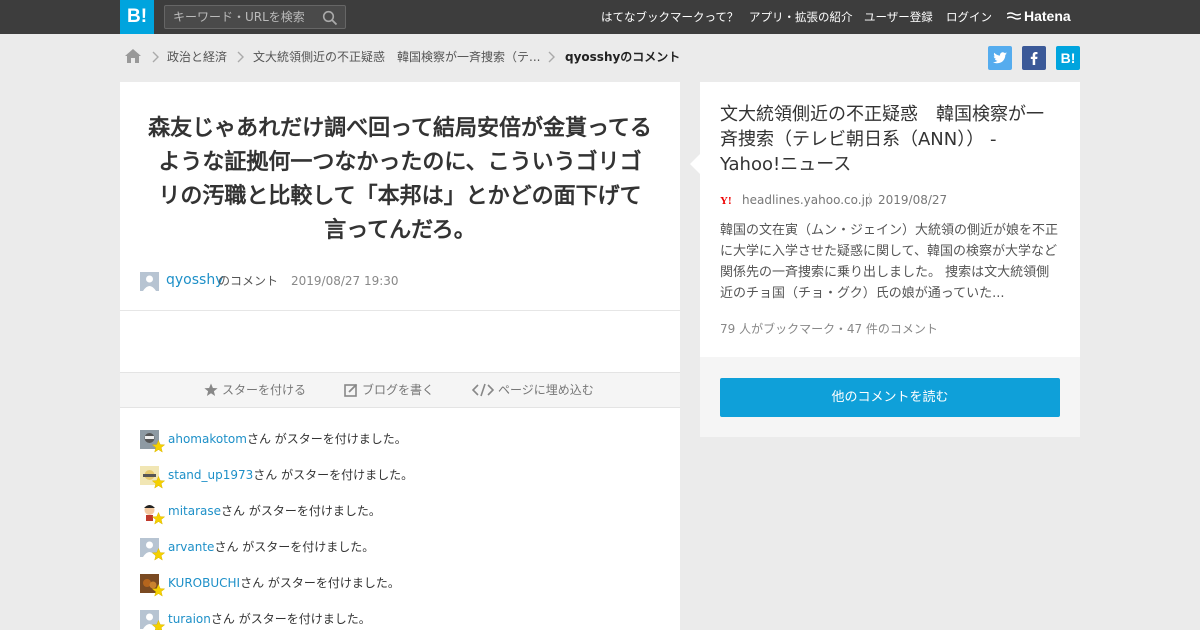 This screenshot has height=630, width=1200. What do you see at coordinates (133, 56) in the screenshot?
I see `home-icon` at bounding box center [133, 56].